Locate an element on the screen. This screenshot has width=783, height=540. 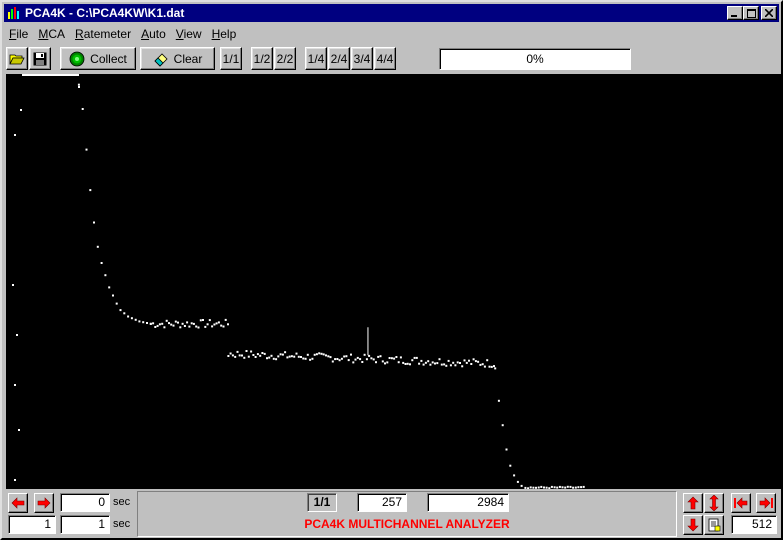
scale-expand-button is located at coordinates (714, 503).